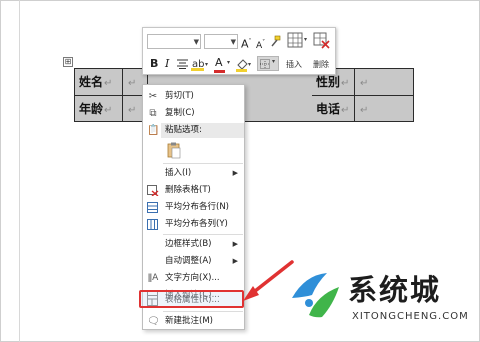 The image size is (480, 342). What do you see at coordinates (315, 295) in the screenshot?
I see `watermark-logo` at bounding box center [315, 295].